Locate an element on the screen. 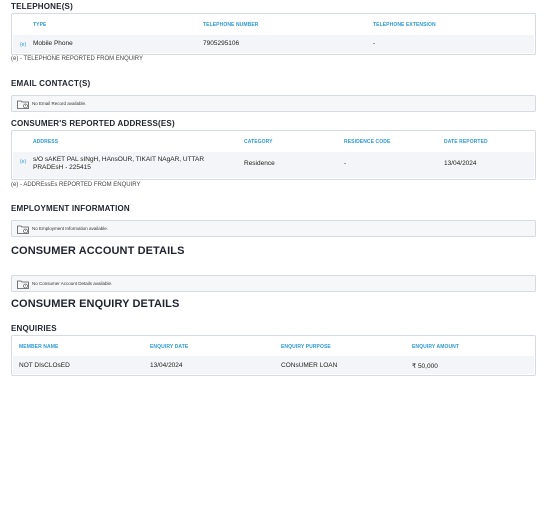 The image size is (550, 518). enquiries-title: ENQUIRIES is located at coordinates (34, 328).